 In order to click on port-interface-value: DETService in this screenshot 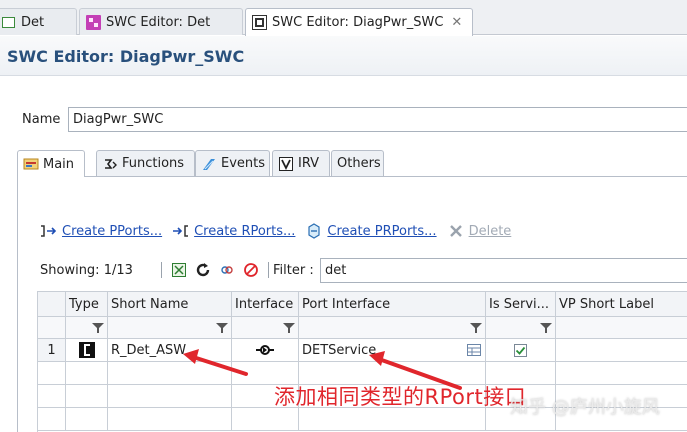, I will do `click(339, 350)`.